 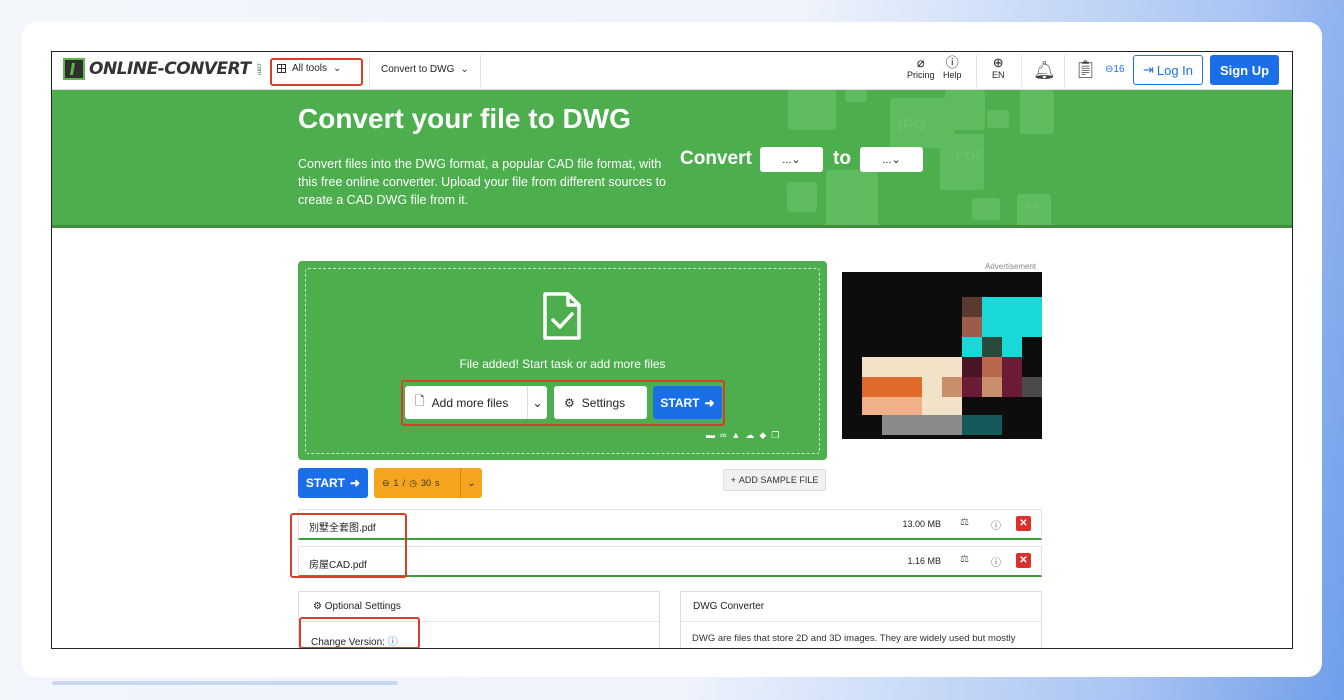 What do you see at coordinates (355, 483) in the screenshot?
I see `arrow-right-icon: ➜` at bounding box center [355, 483].